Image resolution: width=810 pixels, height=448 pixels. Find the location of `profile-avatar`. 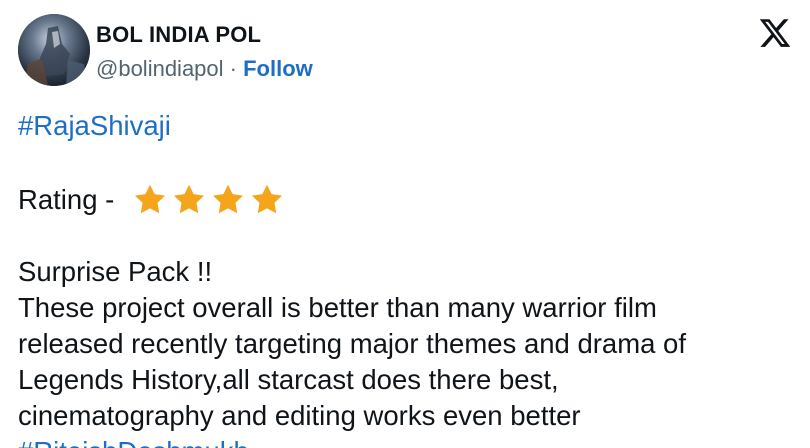

profile-avatar is located at coordinates (54, 50).